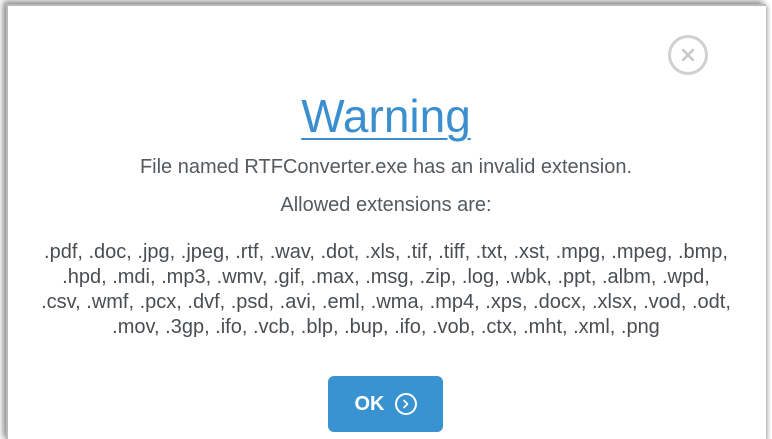  I want to click on chevron-right-circle-icon, so click(405, 404).